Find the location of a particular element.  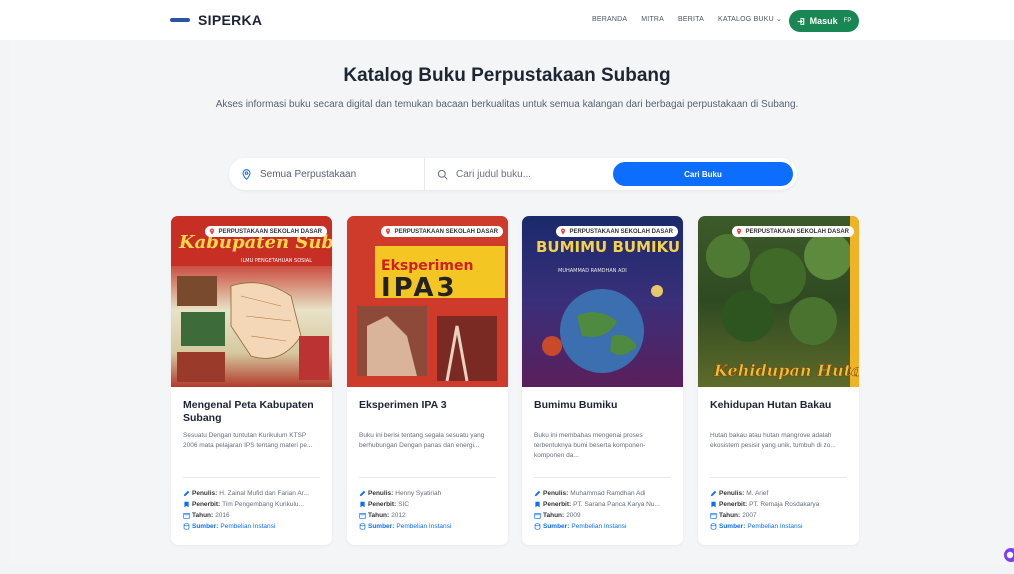

search-icon is located at coordinates (442, 174).